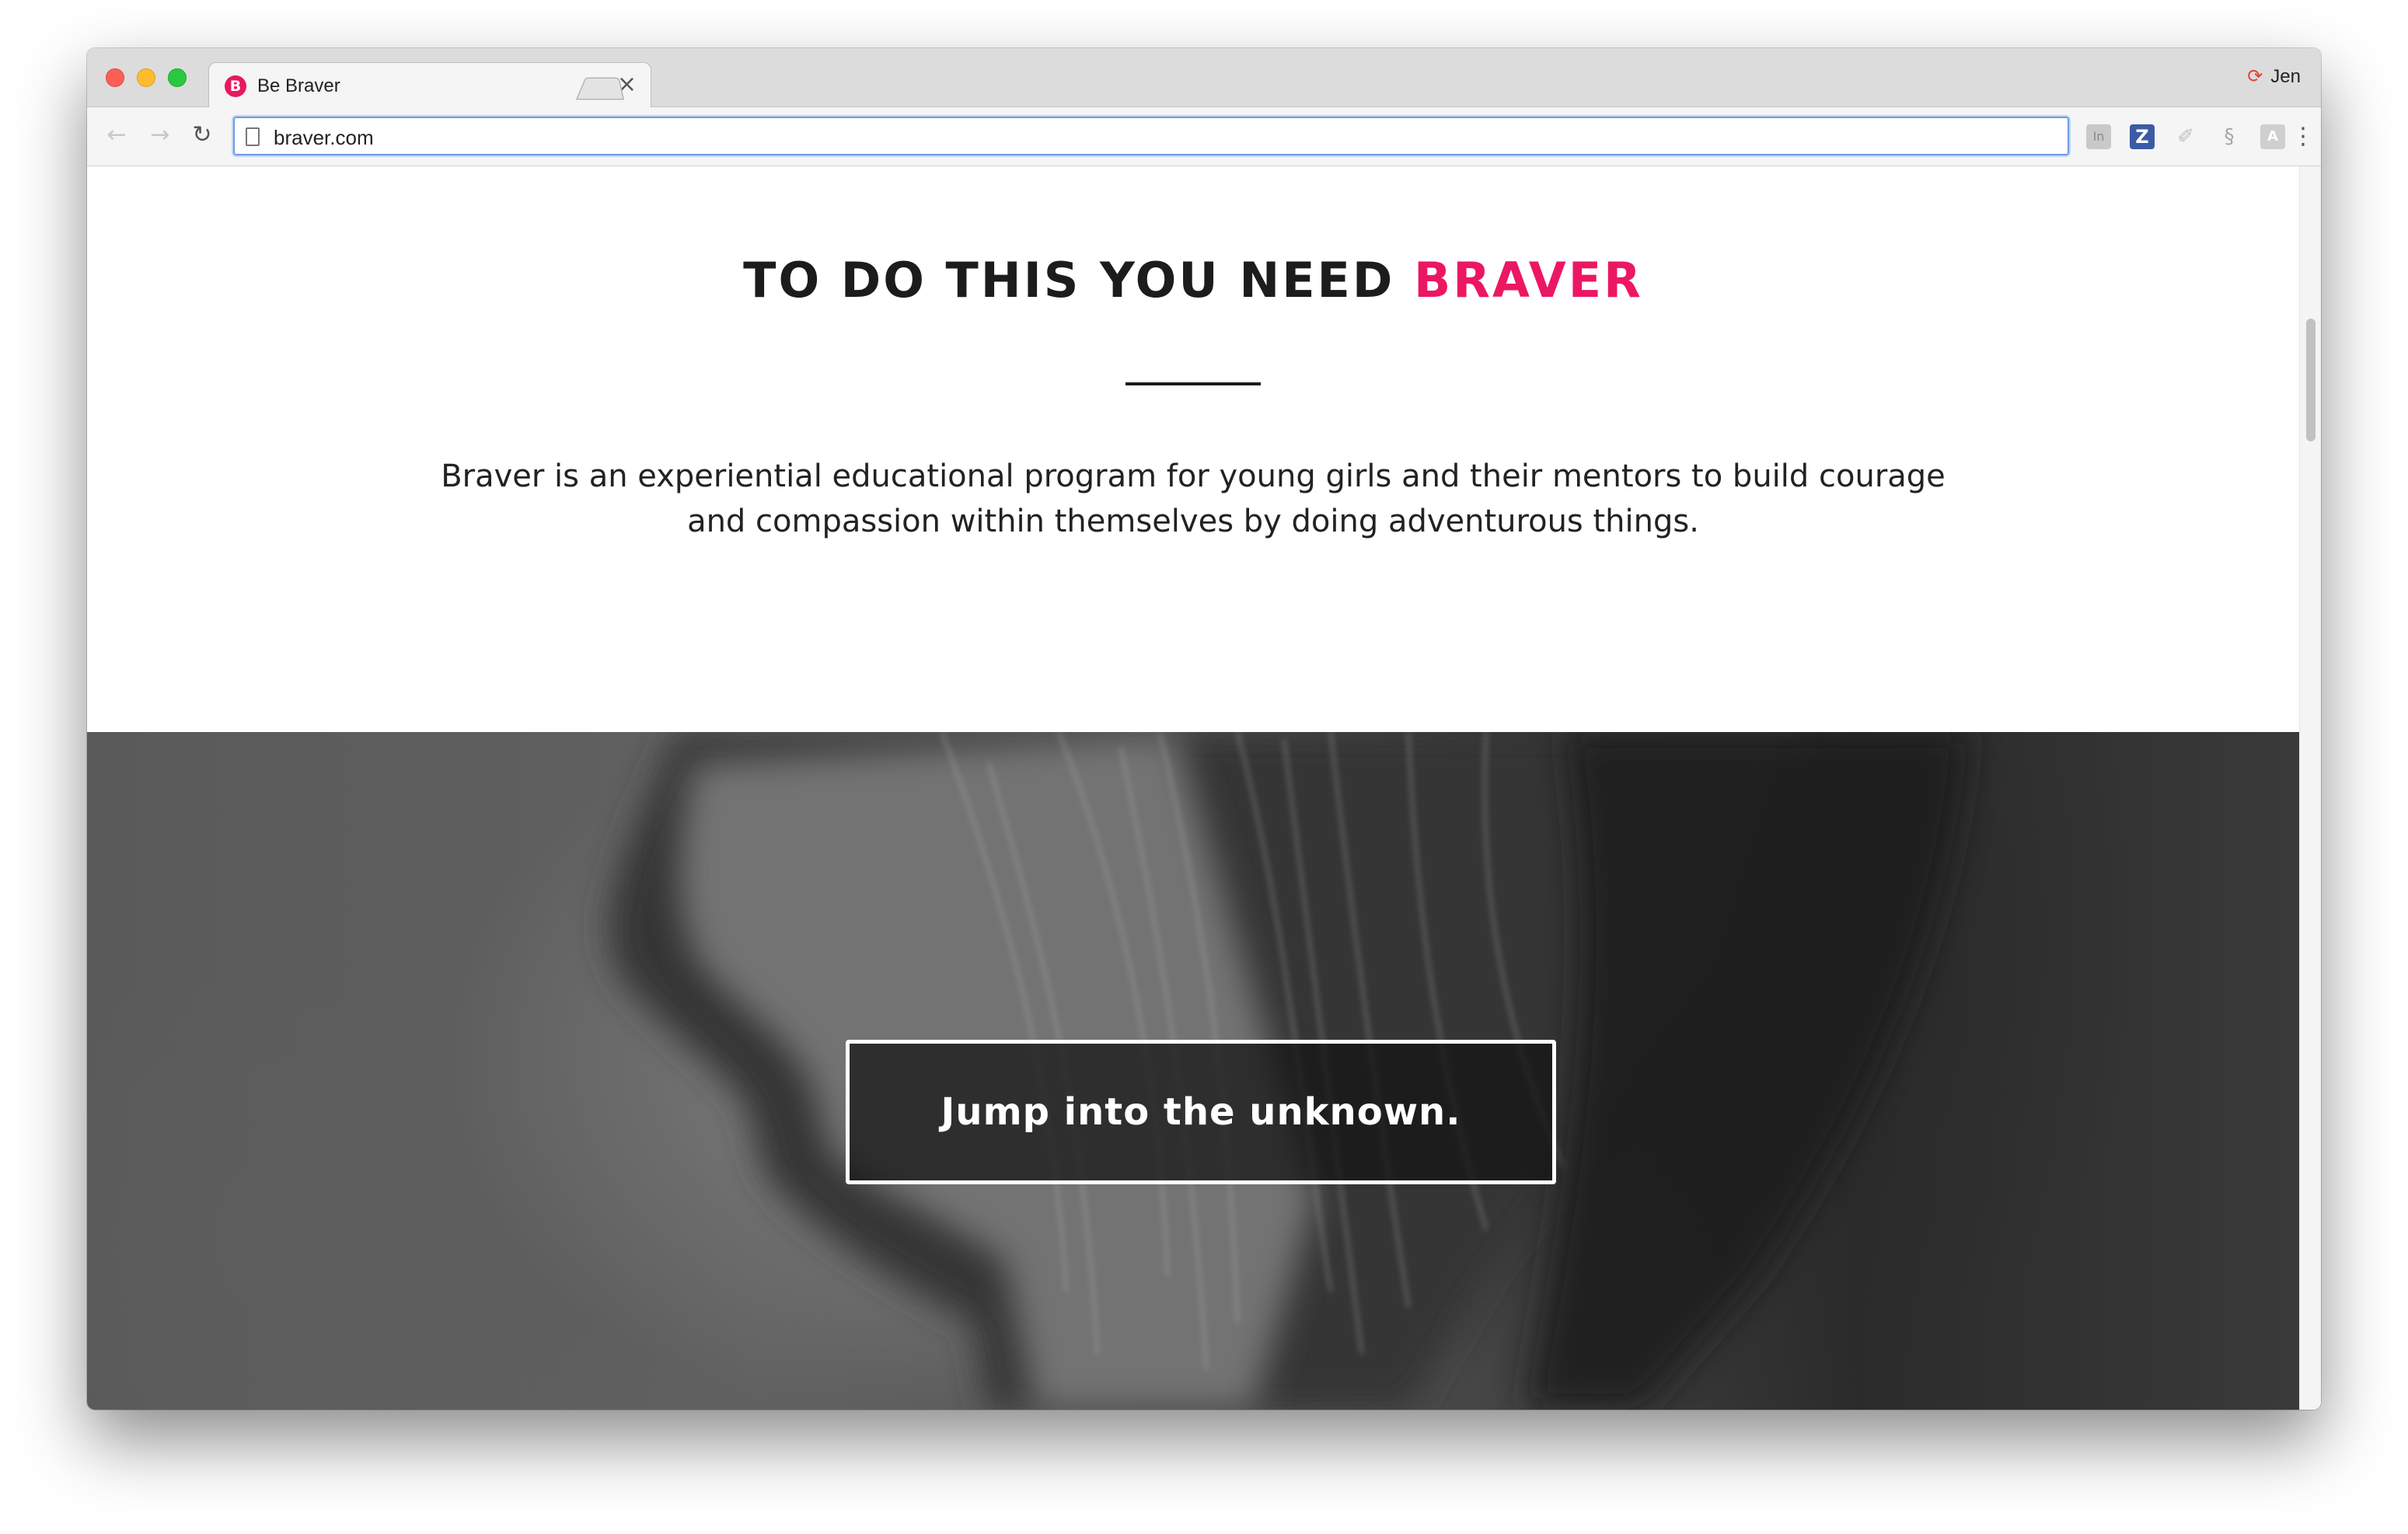 The height and width of the screenshot is (1534, 2408). I want to click on minimize-window-button, so click(146, 78).